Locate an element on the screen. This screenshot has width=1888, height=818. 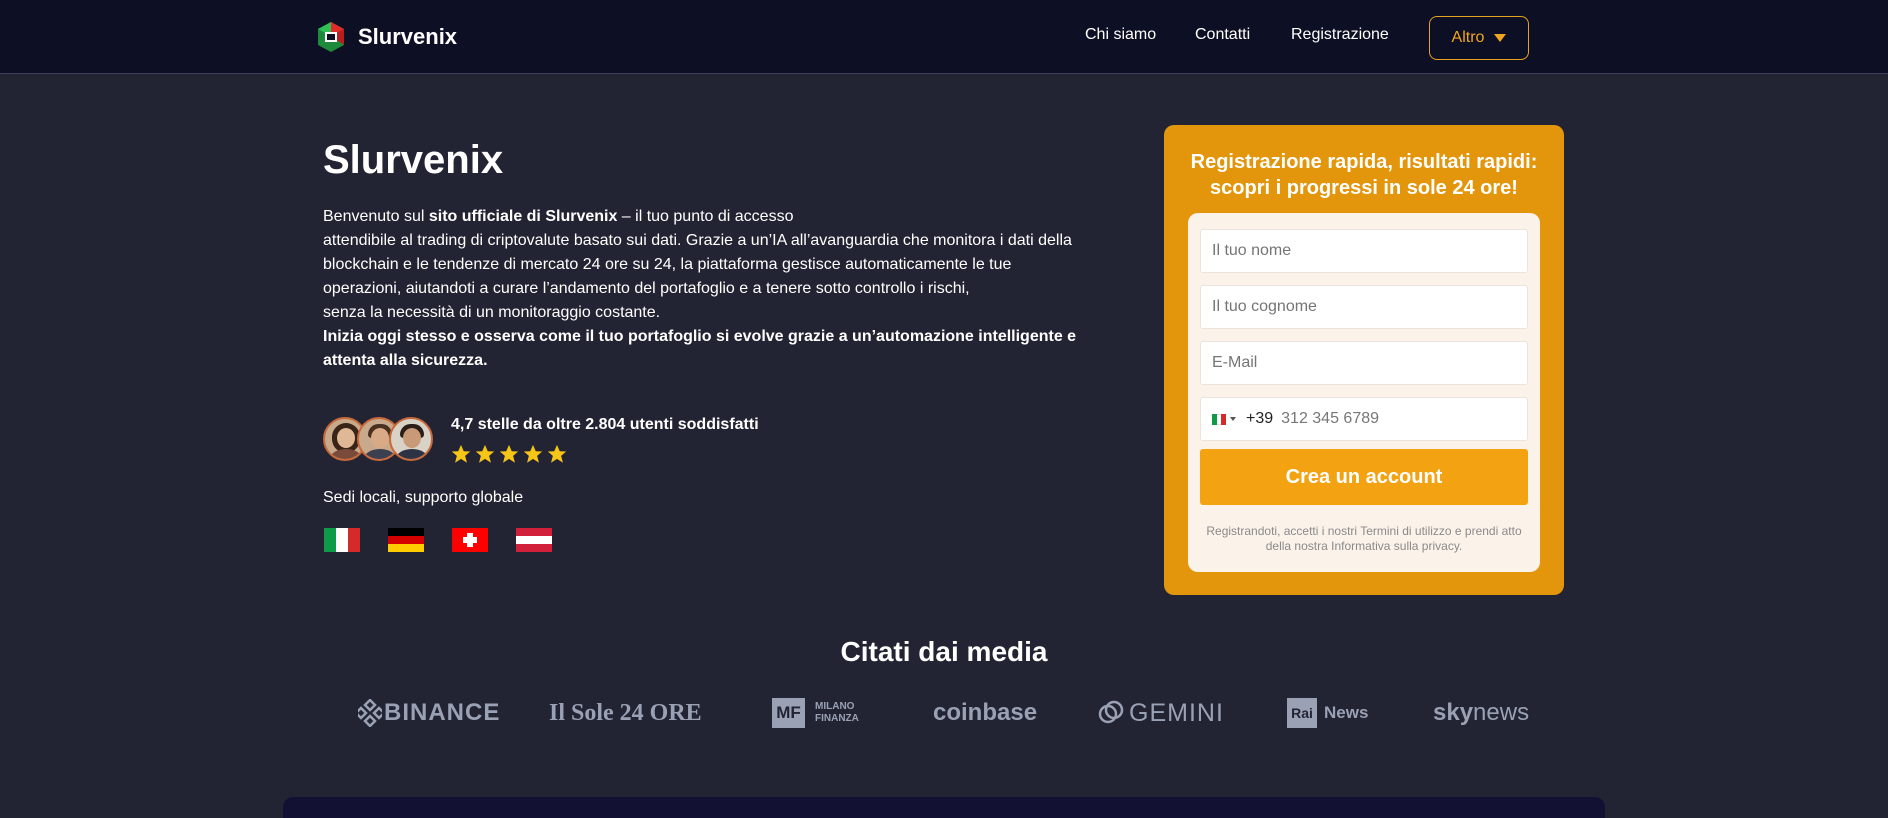
binance-icon is located at coordinates (370, 713).